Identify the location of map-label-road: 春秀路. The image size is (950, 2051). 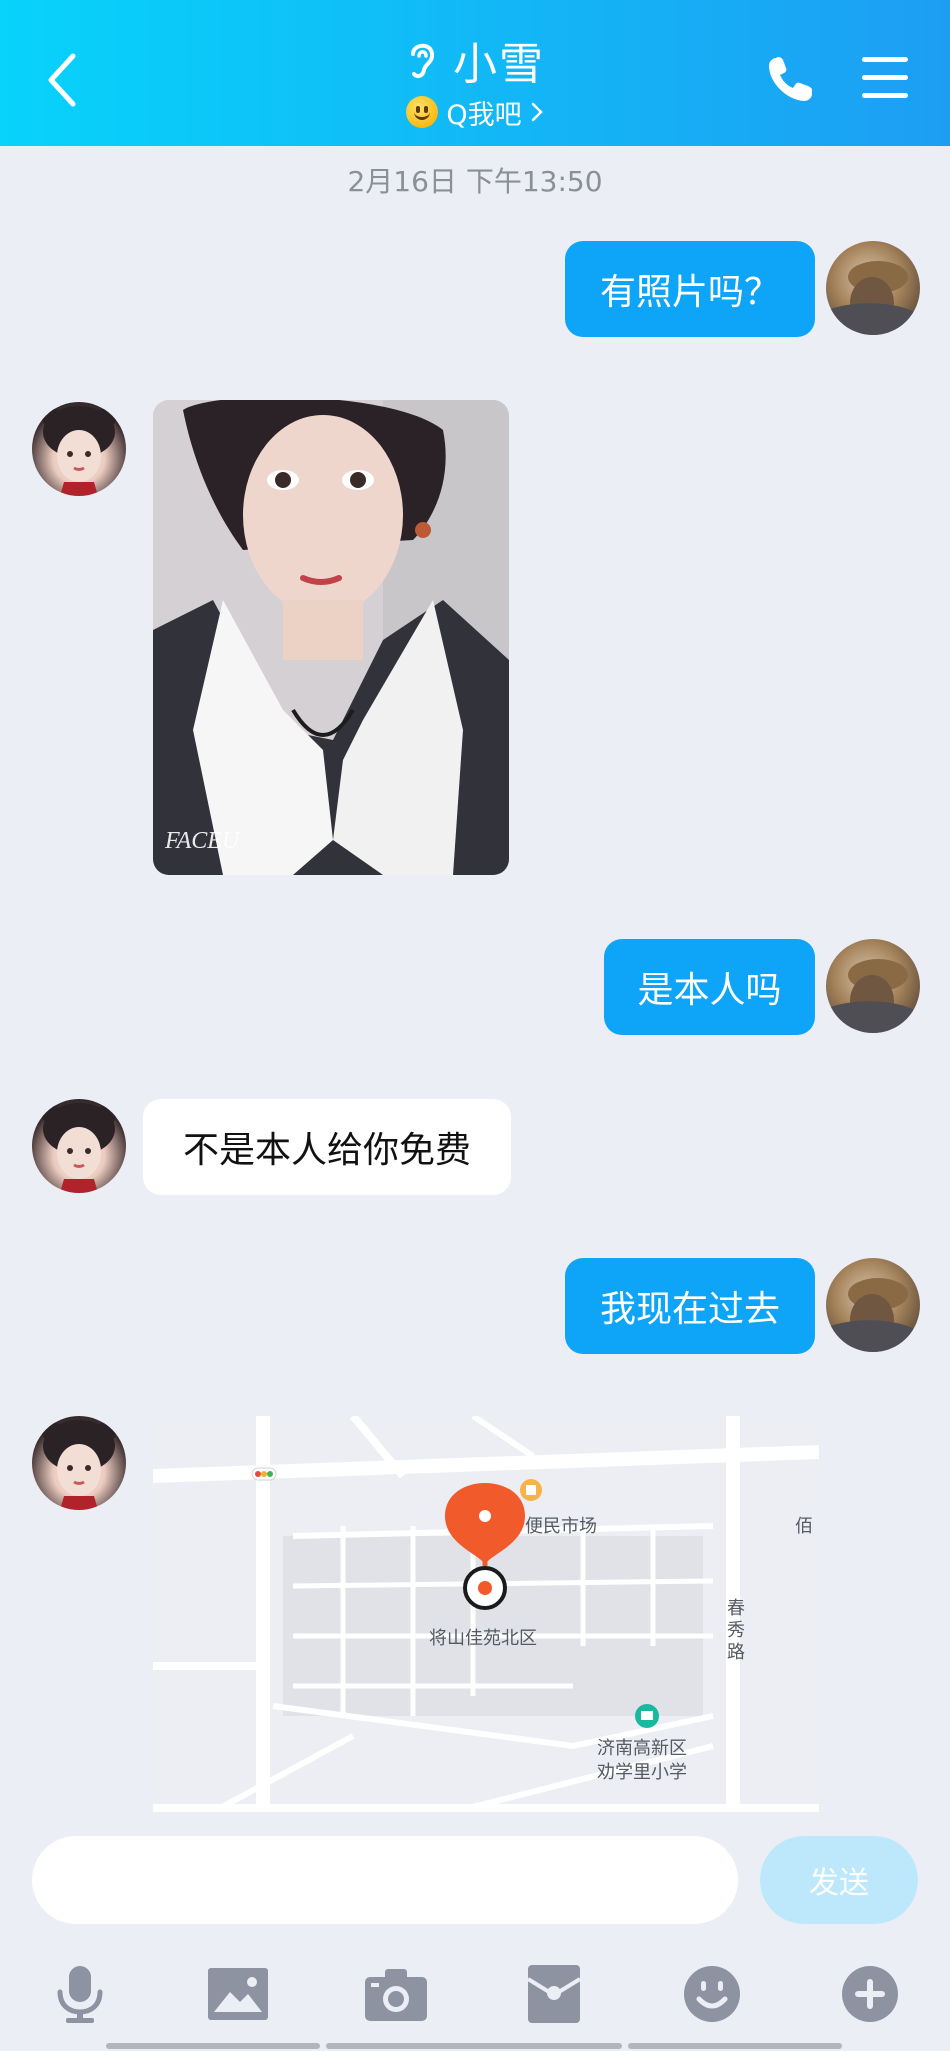
(736, 1630).